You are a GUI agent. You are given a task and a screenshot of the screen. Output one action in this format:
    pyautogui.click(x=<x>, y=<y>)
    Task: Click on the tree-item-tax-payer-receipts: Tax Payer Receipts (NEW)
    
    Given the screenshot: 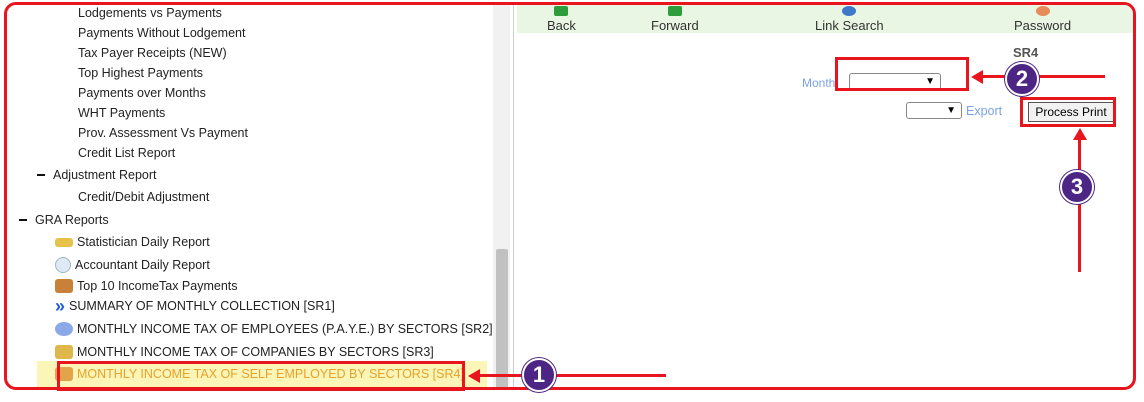 What is the action you would take?
    pyautogui.click(x=152, y=53)
    